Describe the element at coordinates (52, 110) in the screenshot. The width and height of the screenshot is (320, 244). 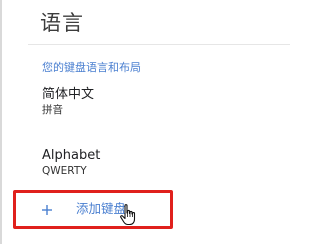
I see `keyboard-layout: 拼音` at that location.